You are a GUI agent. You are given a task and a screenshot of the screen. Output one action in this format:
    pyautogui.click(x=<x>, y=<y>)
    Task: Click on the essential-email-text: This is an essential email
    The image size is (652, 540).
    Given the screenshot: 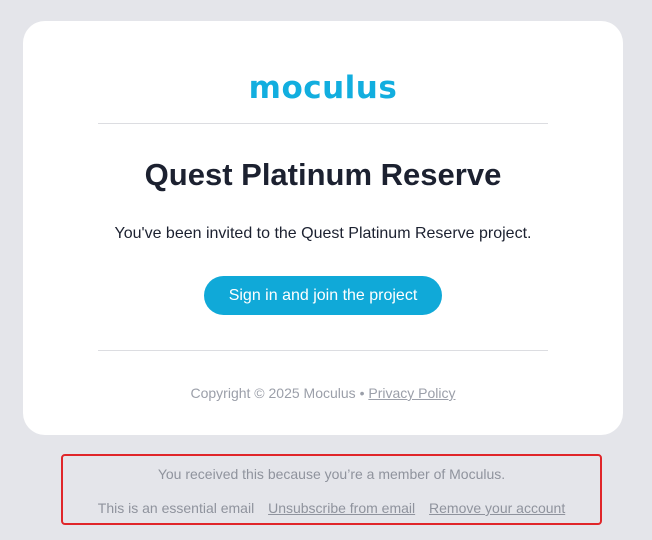 What is the action you would take?
    pyautogui.click(x=176, y=508)
    